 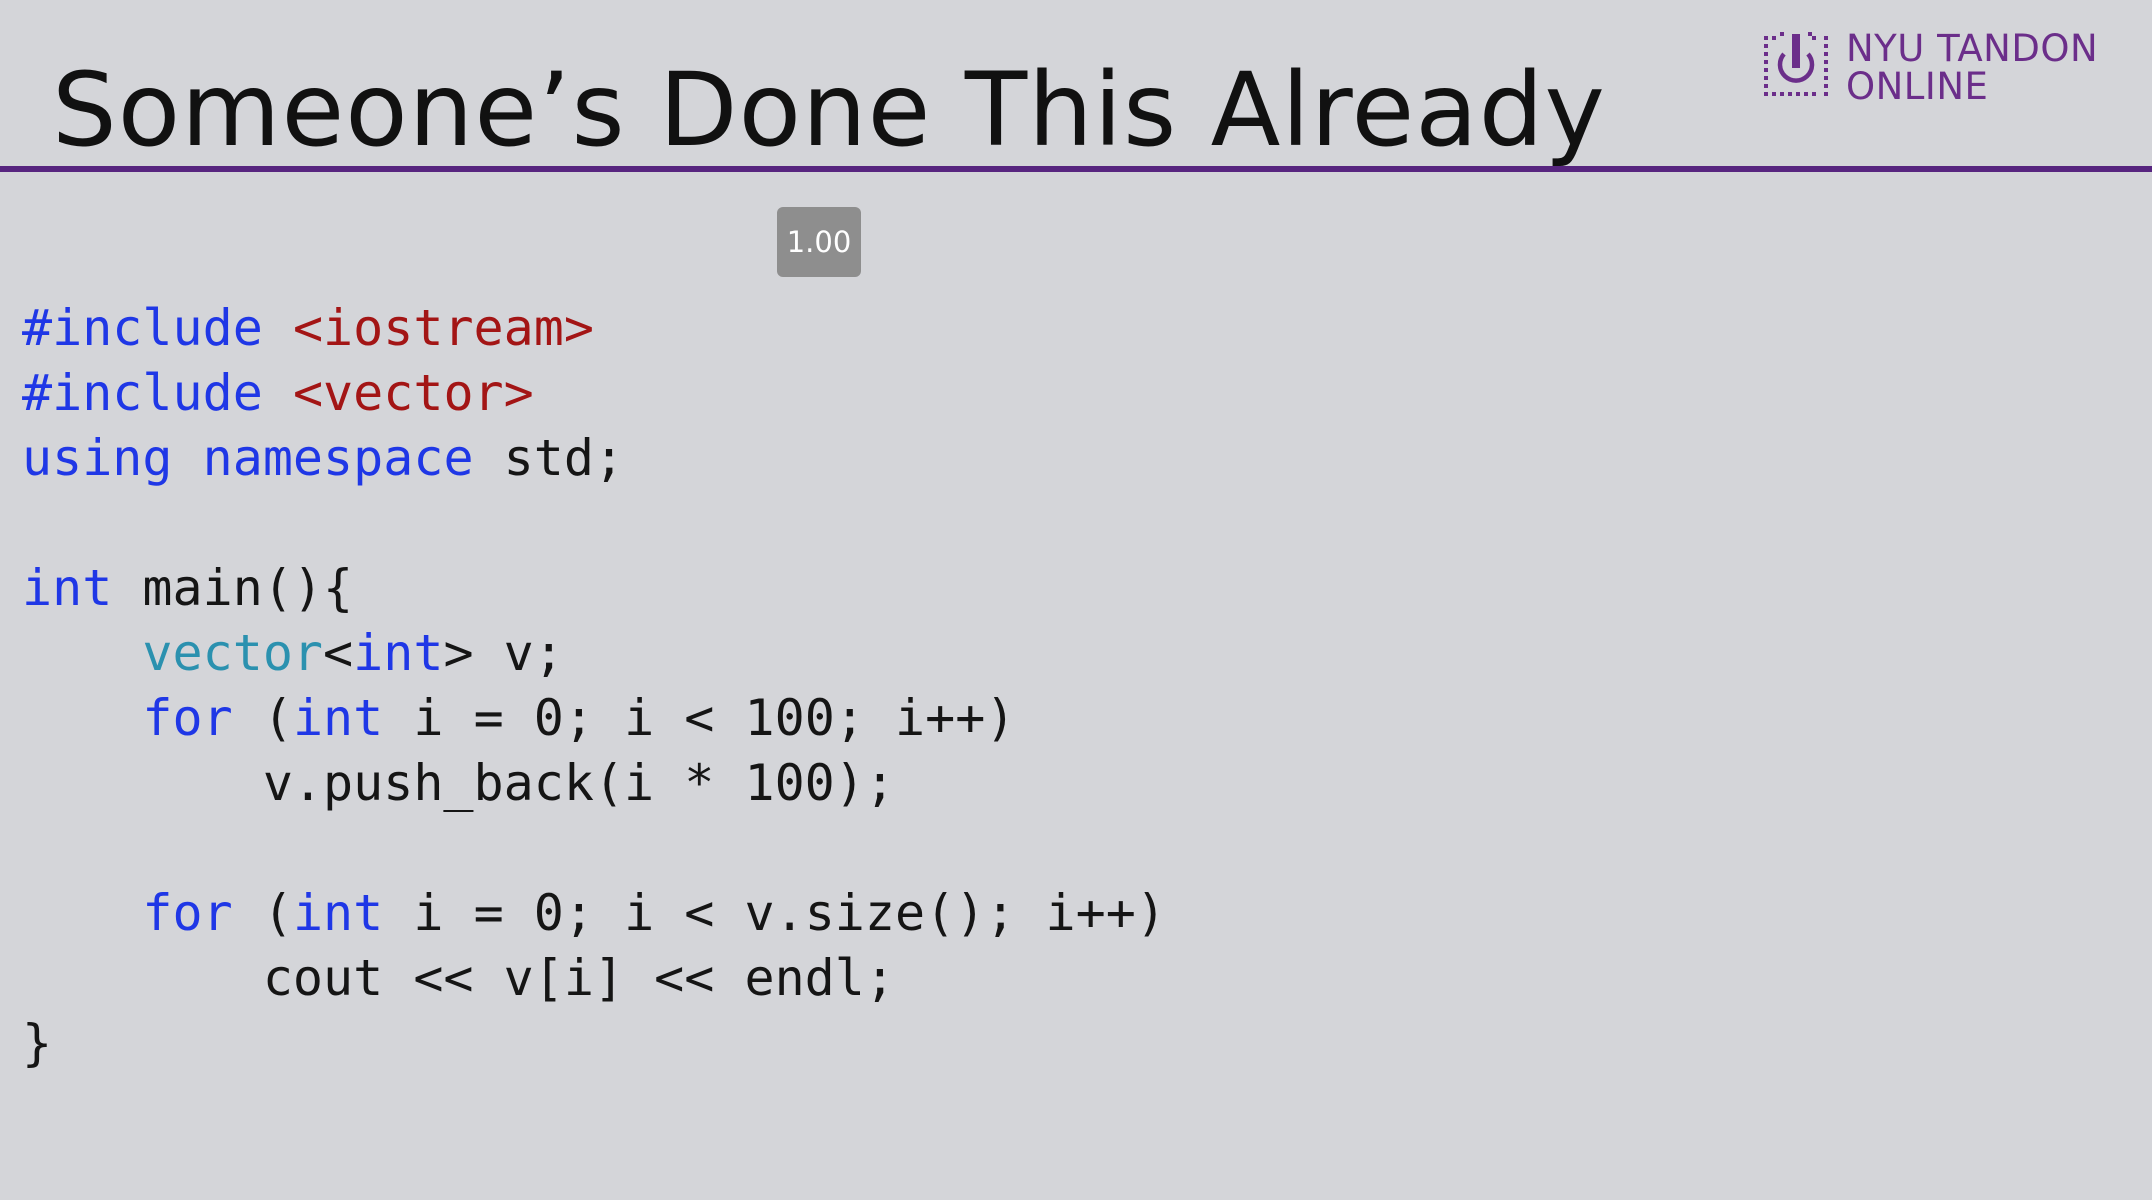 I want to click on code-line: using namespace std;, so click(x=594, y=458).